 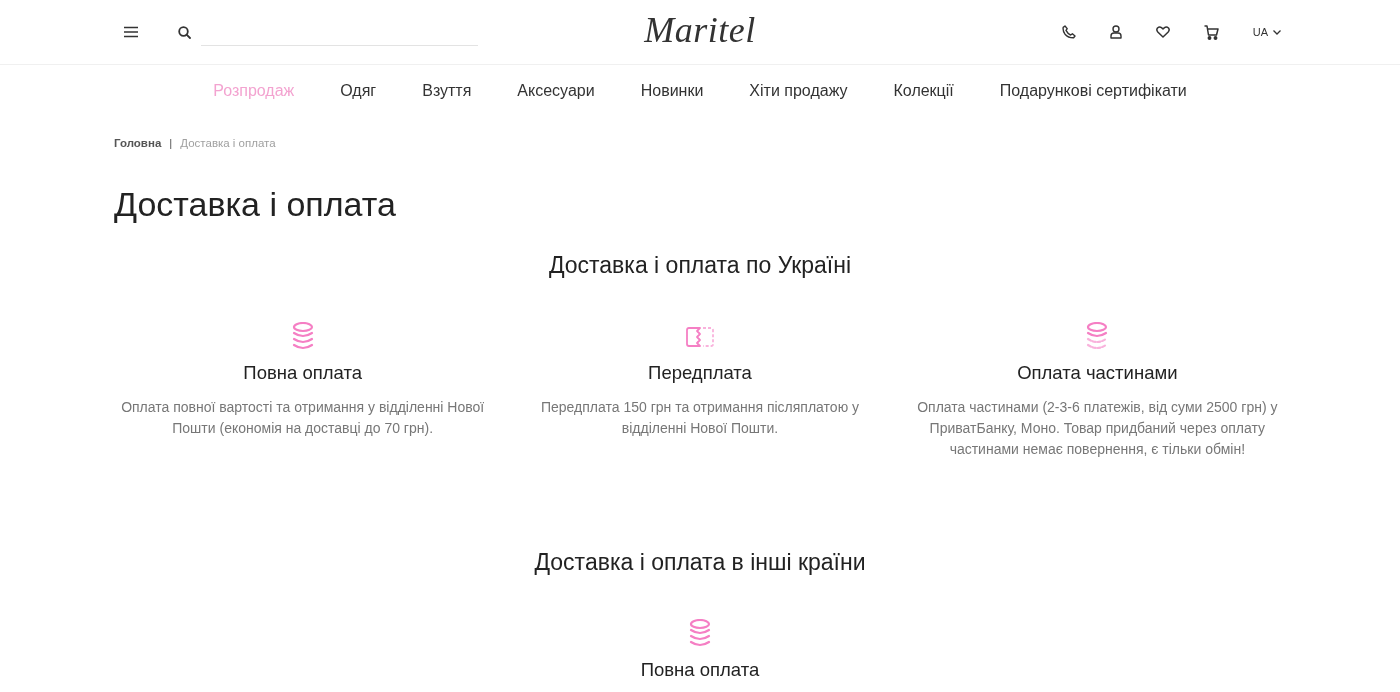 What do you see at coordinates (131, 32) in the screenshot?
I see `menu-icon` at bounding box center [131, 32].